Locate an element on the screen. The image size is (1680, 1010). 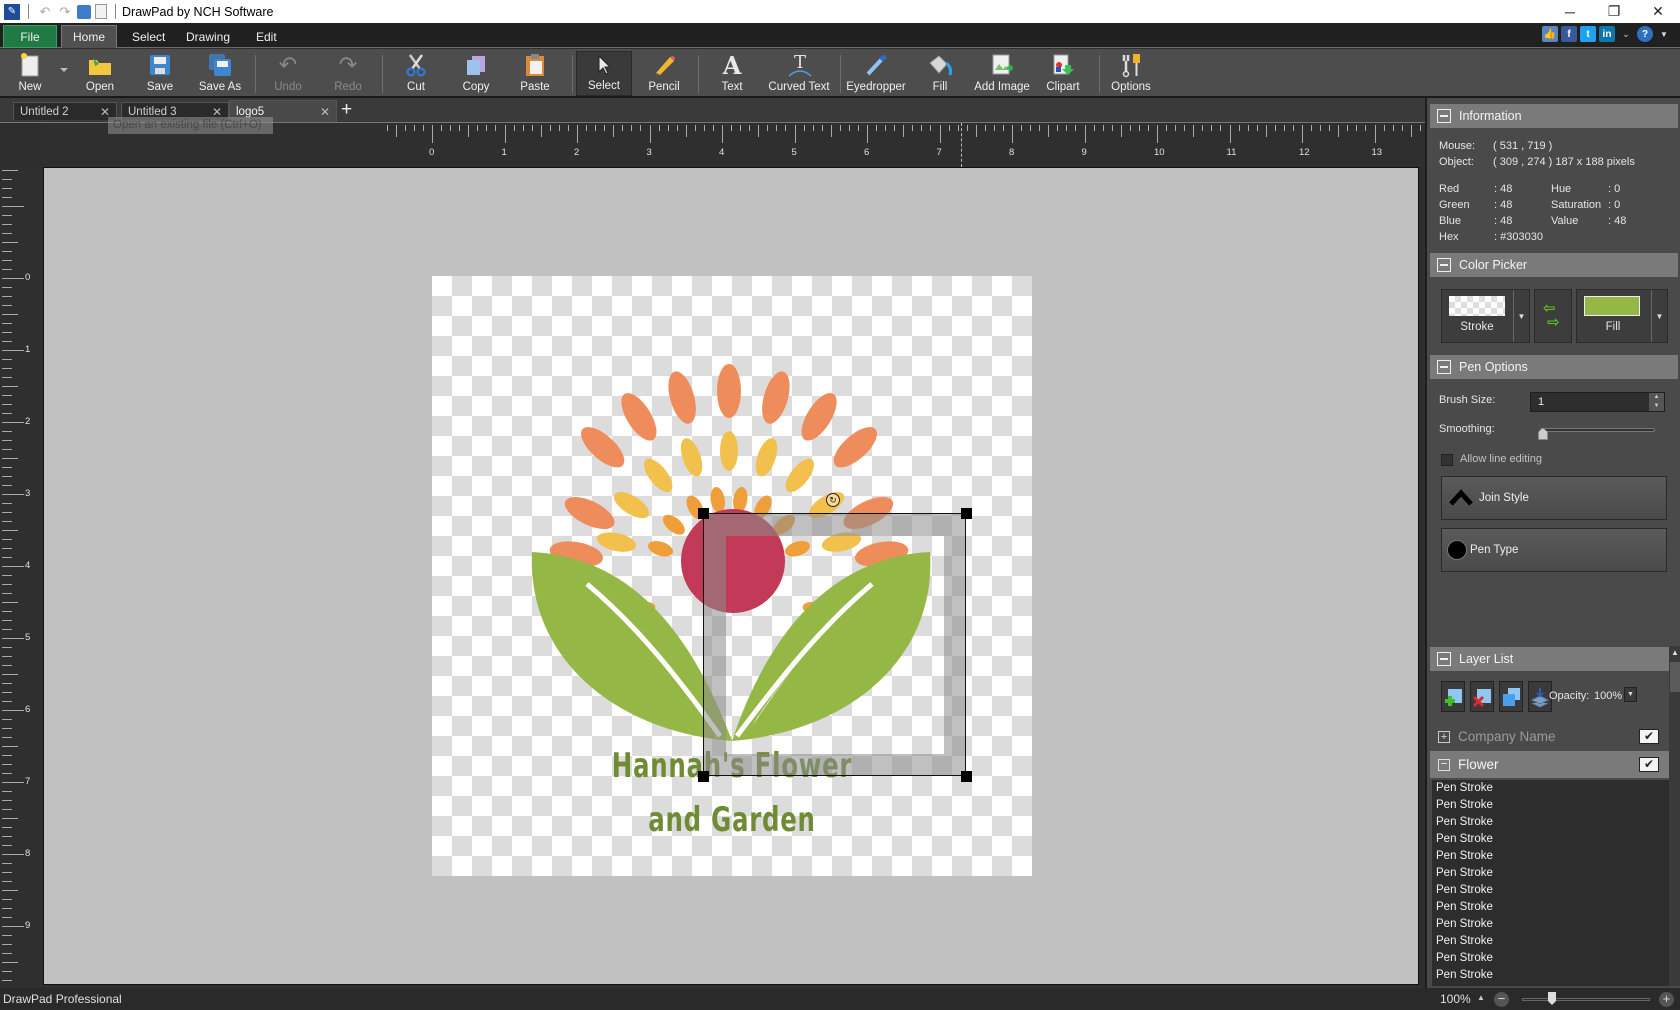
join-style-button: Join Style is located at coordinates (1554, 498).